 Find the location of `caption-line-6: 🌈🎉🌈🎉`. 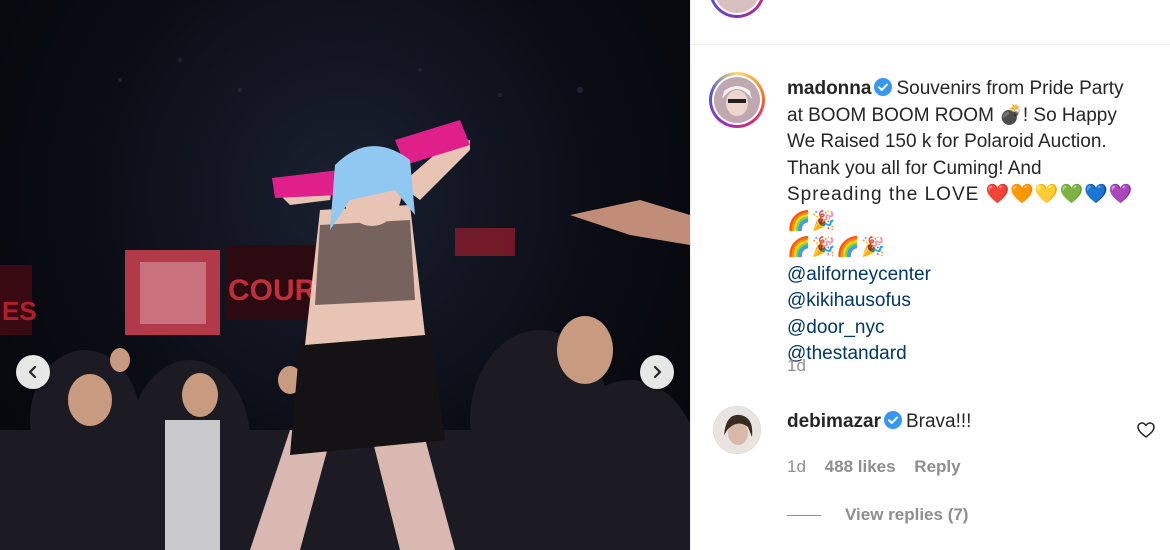

caption-line-6: 🌈🎉🌈🎉 is located at coordinates (836, 247).